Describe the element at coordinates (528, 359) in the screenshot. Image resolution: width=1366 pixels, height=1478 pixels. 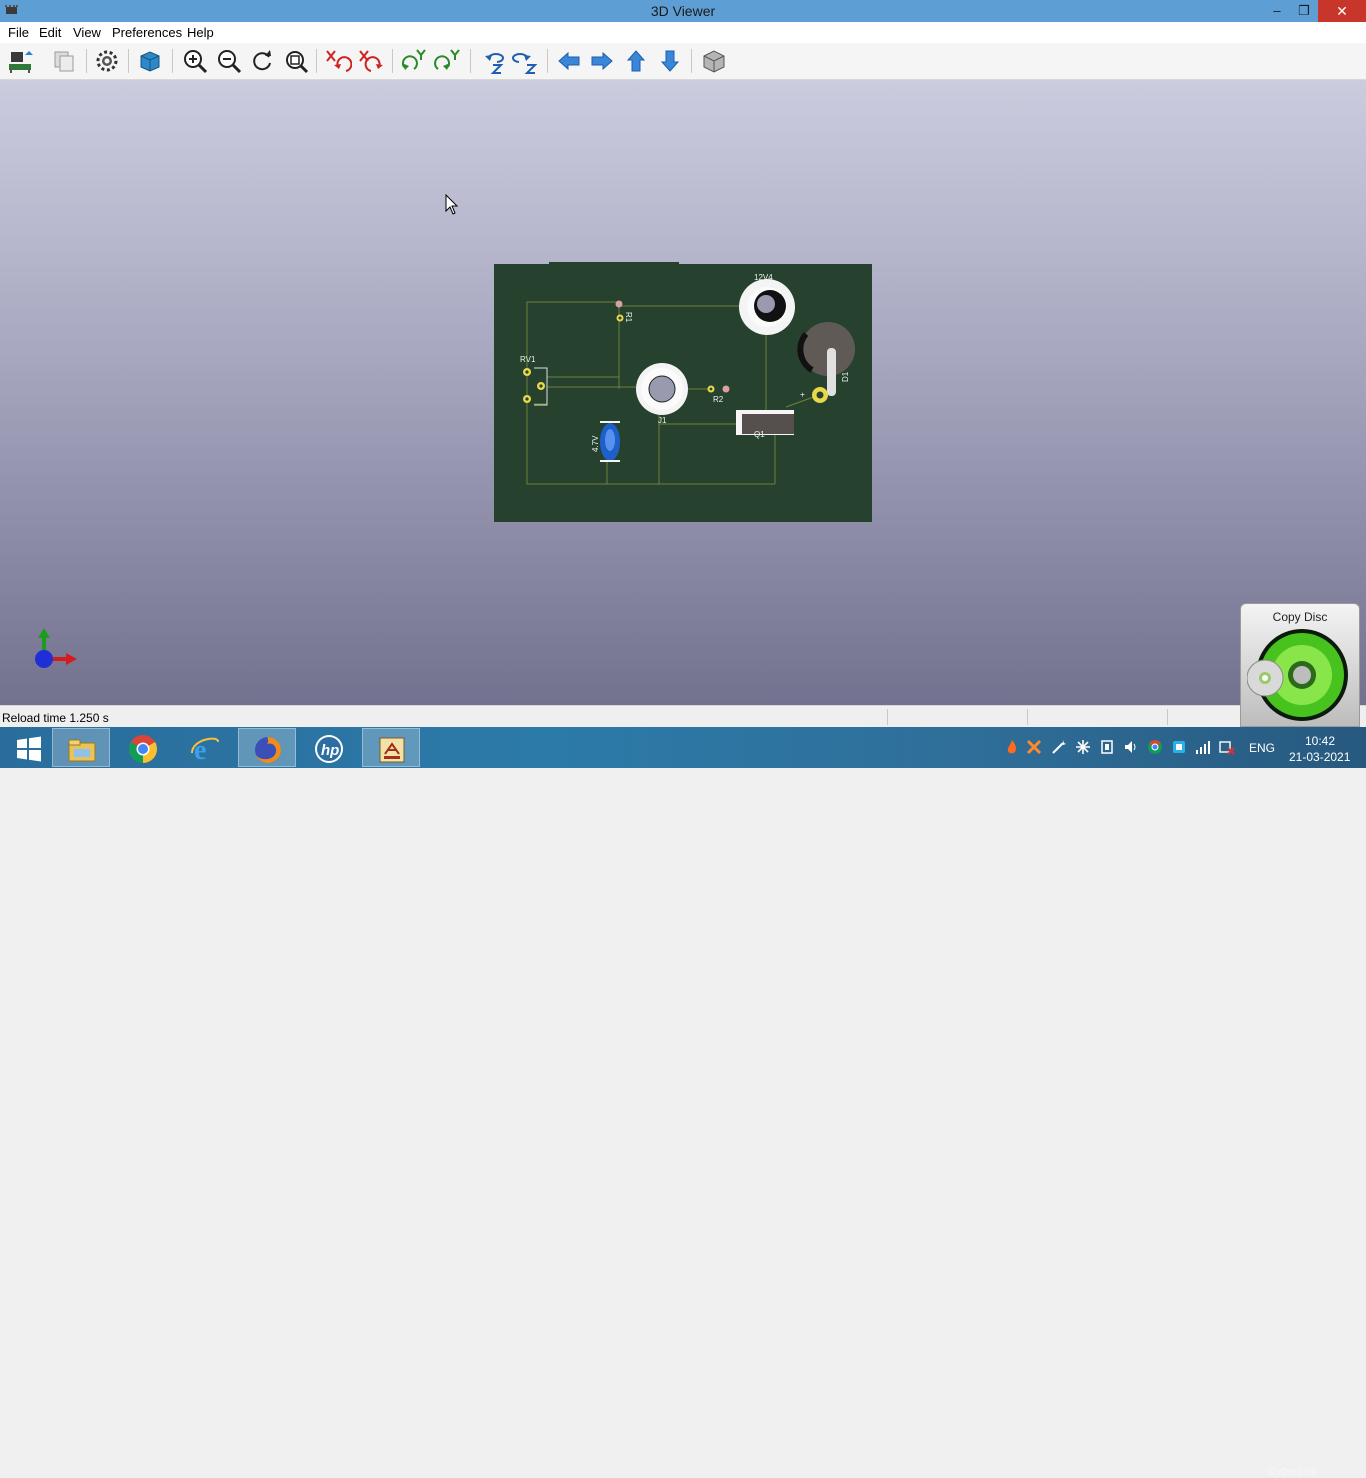
I see `silk-label-rv1: RV1` at that location.